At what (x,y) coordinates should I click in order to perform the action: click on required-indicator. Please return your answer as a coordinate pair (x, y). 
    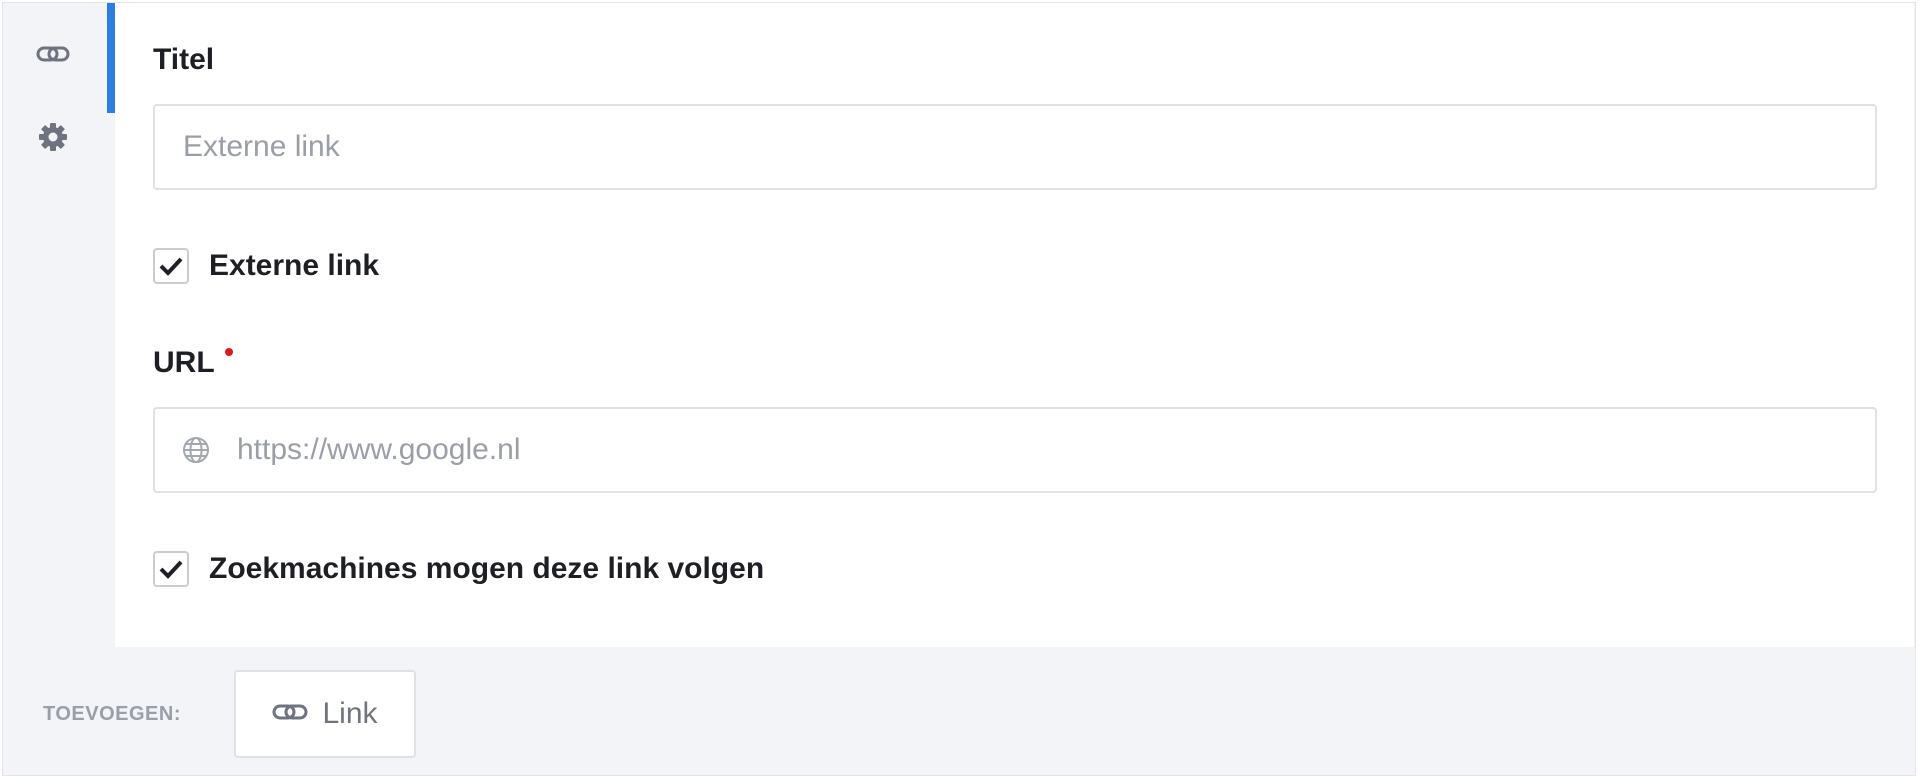
    Looking at the image, I should click on (228, 352).